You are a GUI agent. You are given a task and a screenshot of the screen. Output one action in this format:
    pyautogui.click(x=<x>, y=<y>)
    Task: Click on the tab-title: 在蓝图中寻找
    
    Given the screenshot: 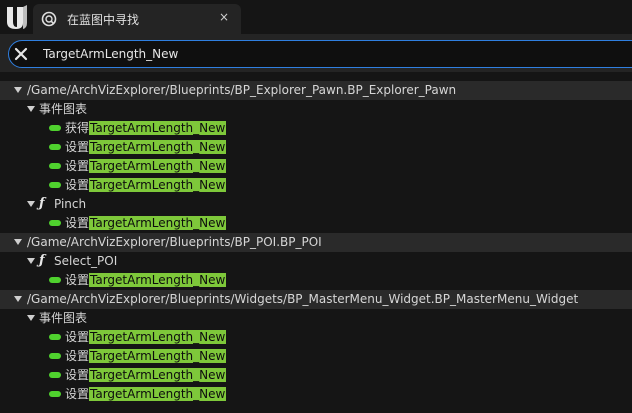 What is the action you would take?
    pyautogui.click(x=103, y=20)
    